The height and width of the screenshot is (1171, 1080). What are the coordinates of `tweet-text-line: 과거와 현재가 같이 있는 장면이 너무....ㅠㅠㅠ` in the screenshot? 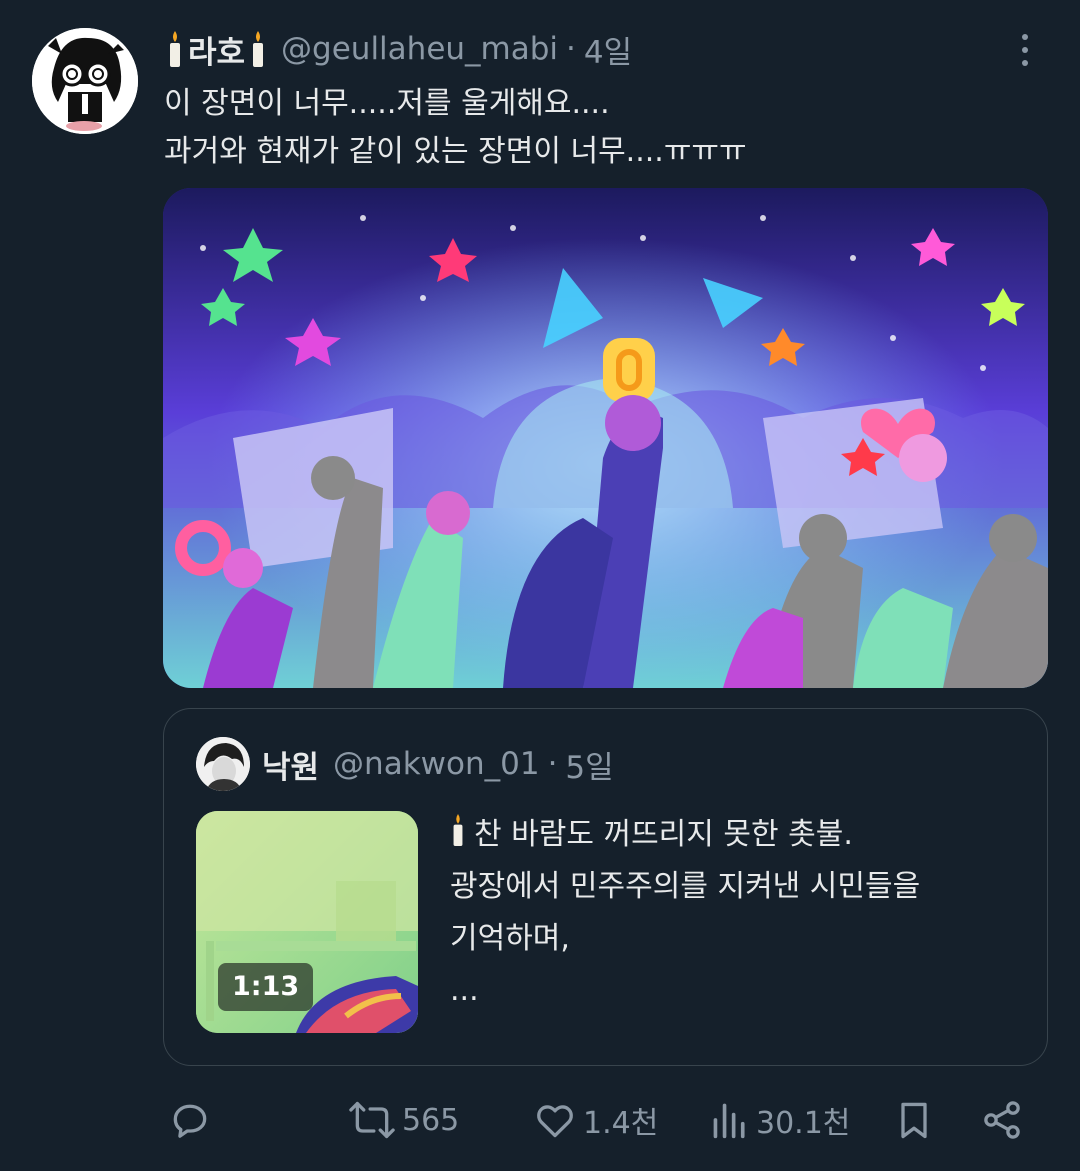 It's located at (455, 151).